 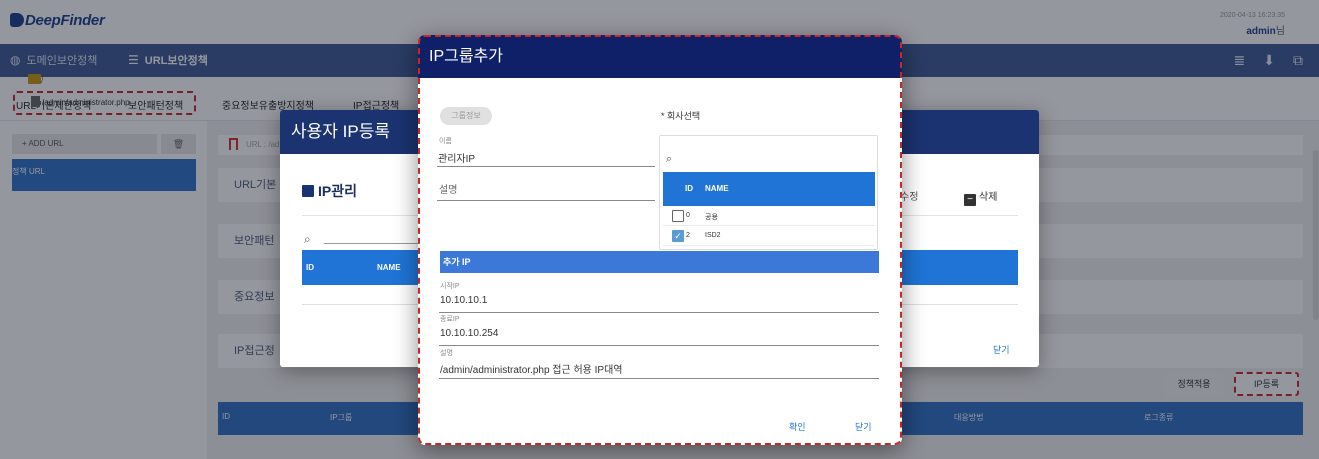 I want to click on ip-desc-label: 설명, so click(x=446, y=353).